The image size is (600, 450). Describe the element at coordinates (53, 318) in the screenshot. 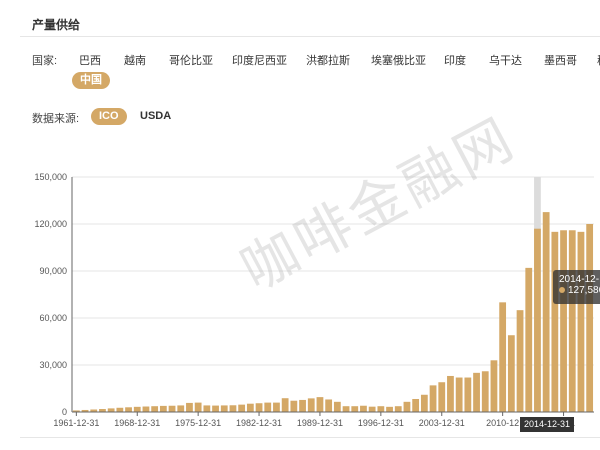

I see `y-tick-label: 60,000` at that location.